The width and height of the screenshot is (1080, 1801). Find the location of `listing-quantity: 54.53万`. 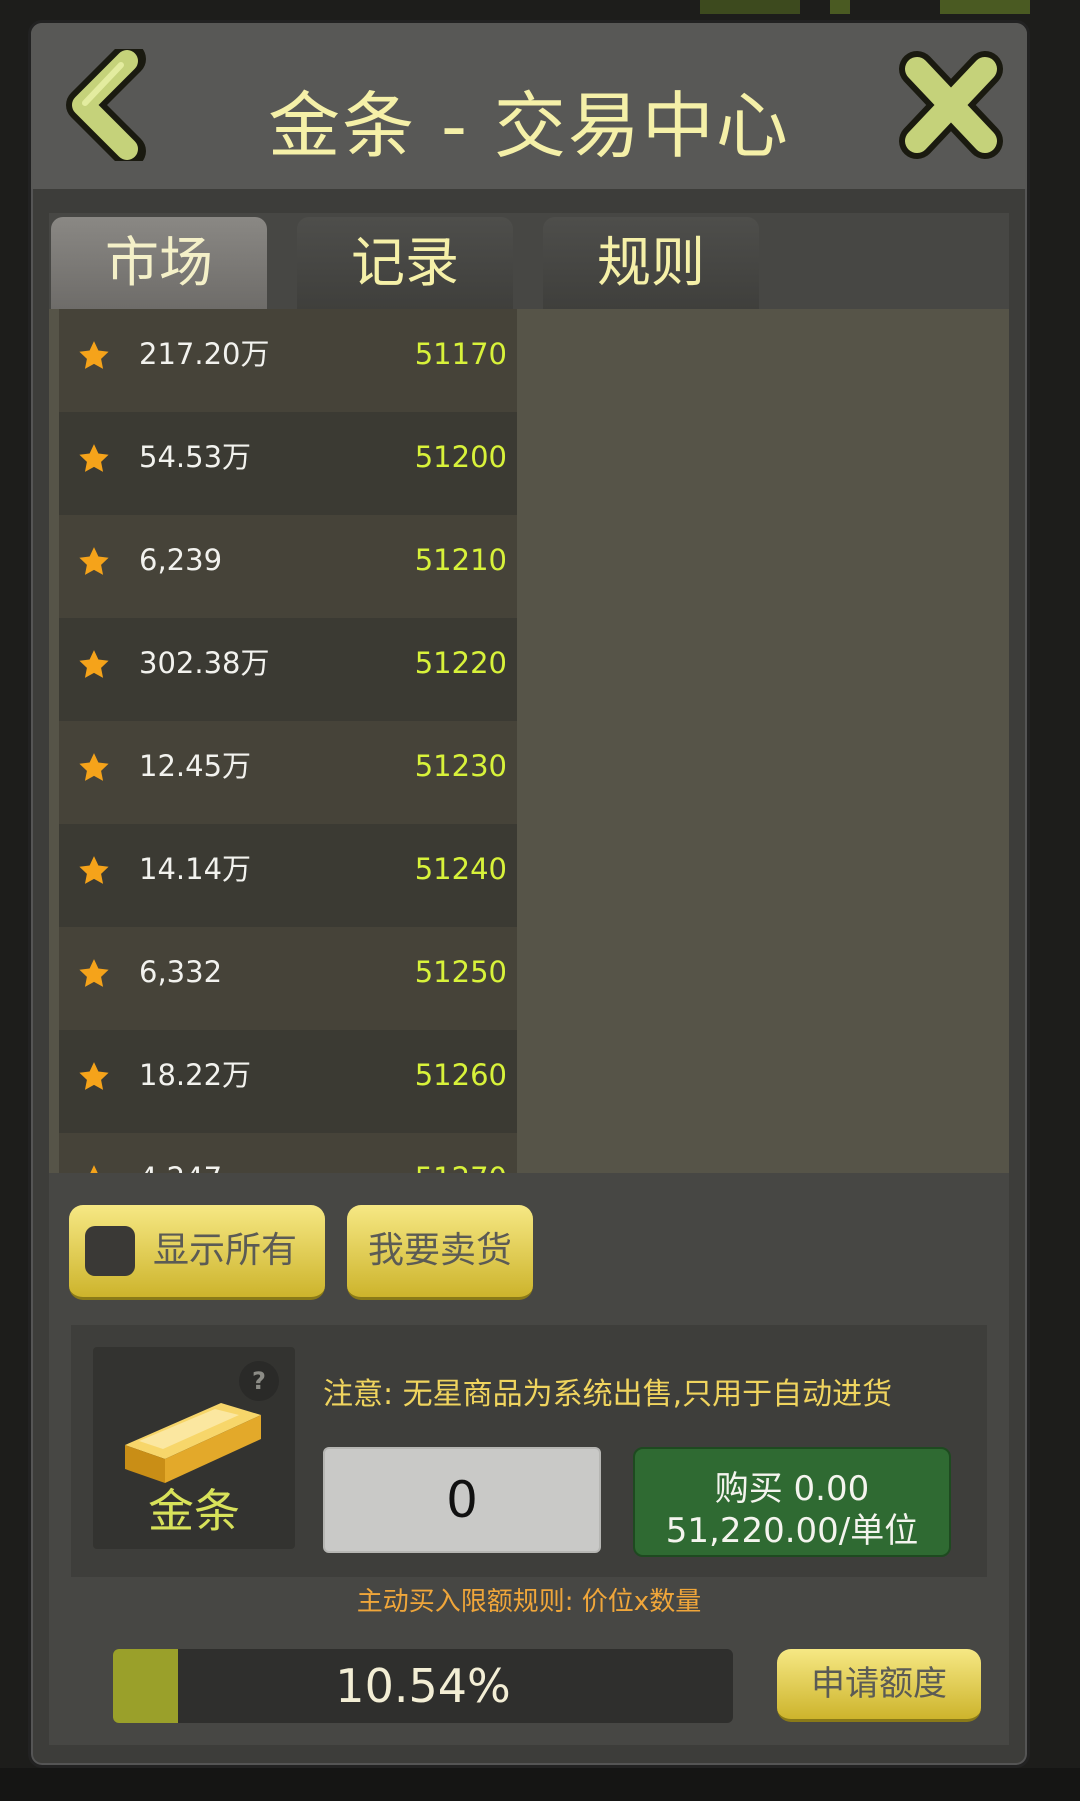

listing-quantity: 54.53万 is located at coordinates (195, 457).